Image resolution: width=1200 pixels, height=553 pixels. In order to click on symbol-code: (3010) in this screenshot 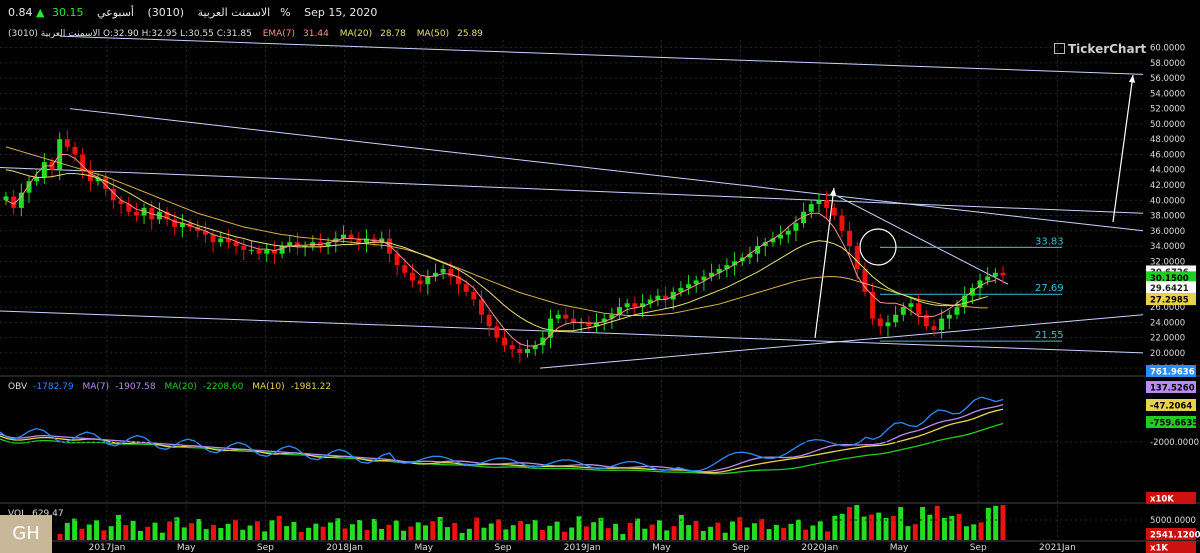, I will do `click(166, 12)`.